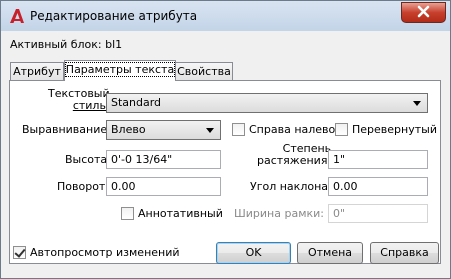  What do you see at coordinates (225, 16) in the screenshot?
I see `title-bar: Редактирование атрибута` at bounding box center [225, 16].